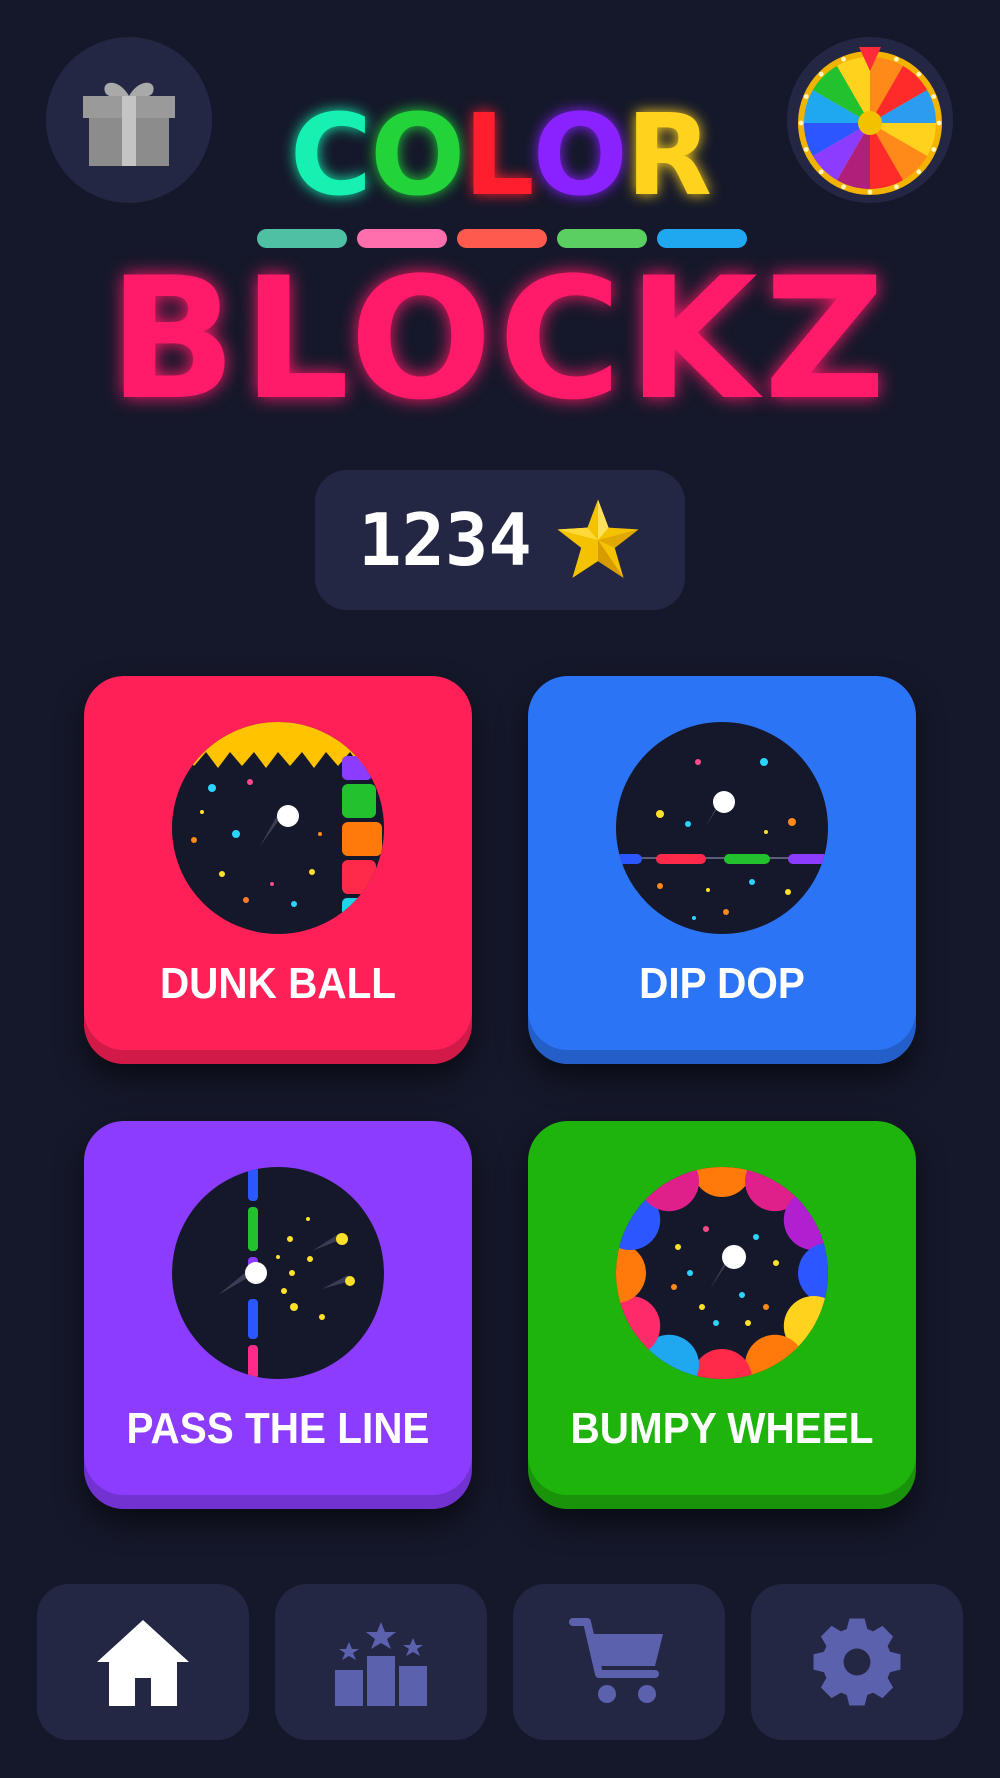 This screenshot has height=1778, width=1000. Describe the element at coordinates (278, 1273) in the screenshot. I see `pass-the-line-preview` at that location.